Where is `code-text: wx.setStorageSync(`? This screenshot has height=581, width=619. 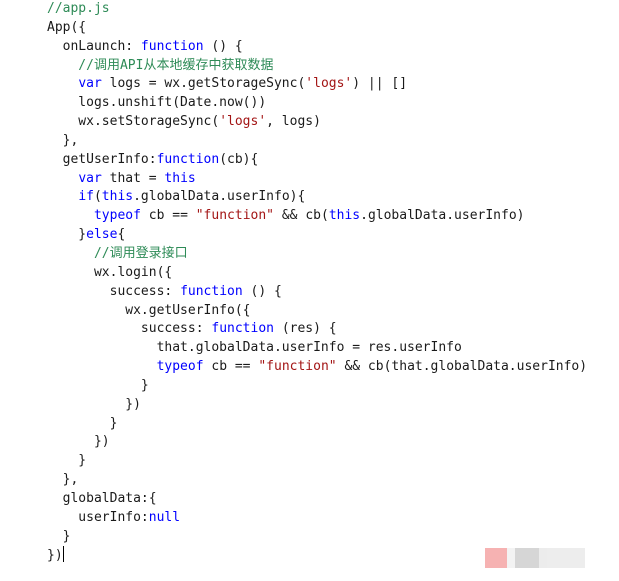
code-text: wx.setStorageSync( is located at coordinates (133, 122).